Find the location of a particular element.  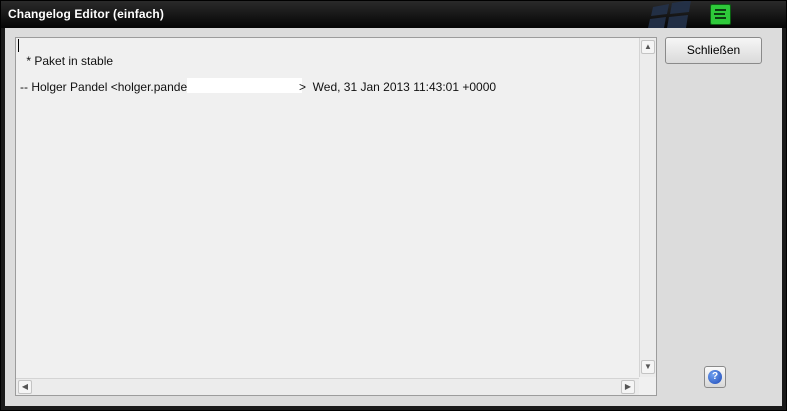

help-icon: ? is located at coordinates (715, 377).